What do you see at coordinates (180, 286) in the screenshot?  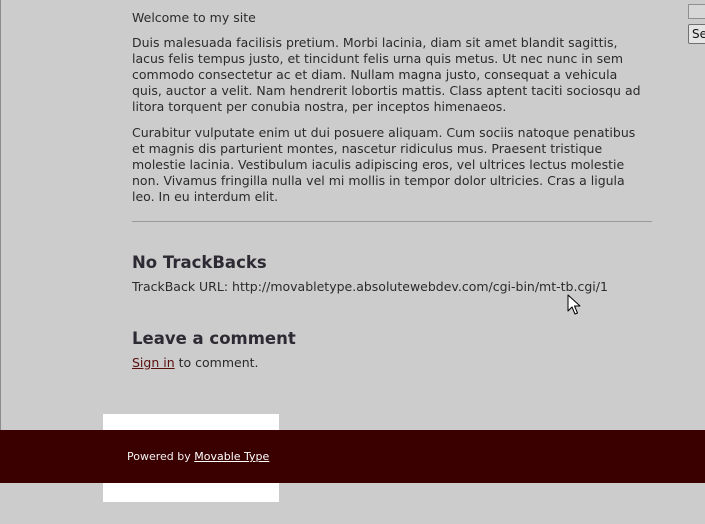 I see `trackback-url-label: TrackBack URL:` at bounding box center [180, 286].